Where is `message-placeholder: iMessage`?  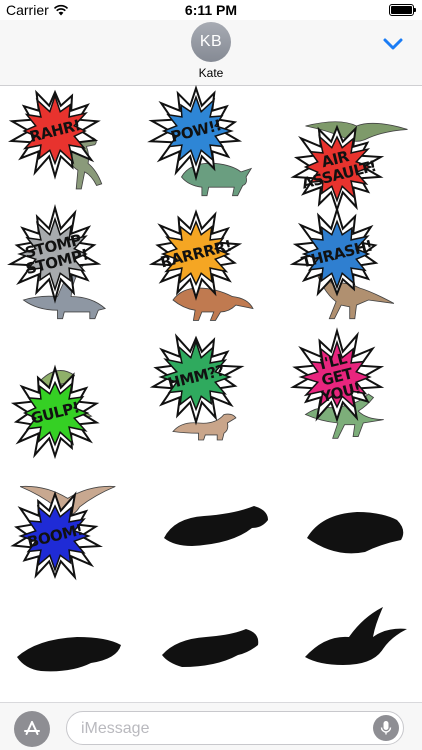
message-placeholder: iMessage is located at coordinates (115, 728).